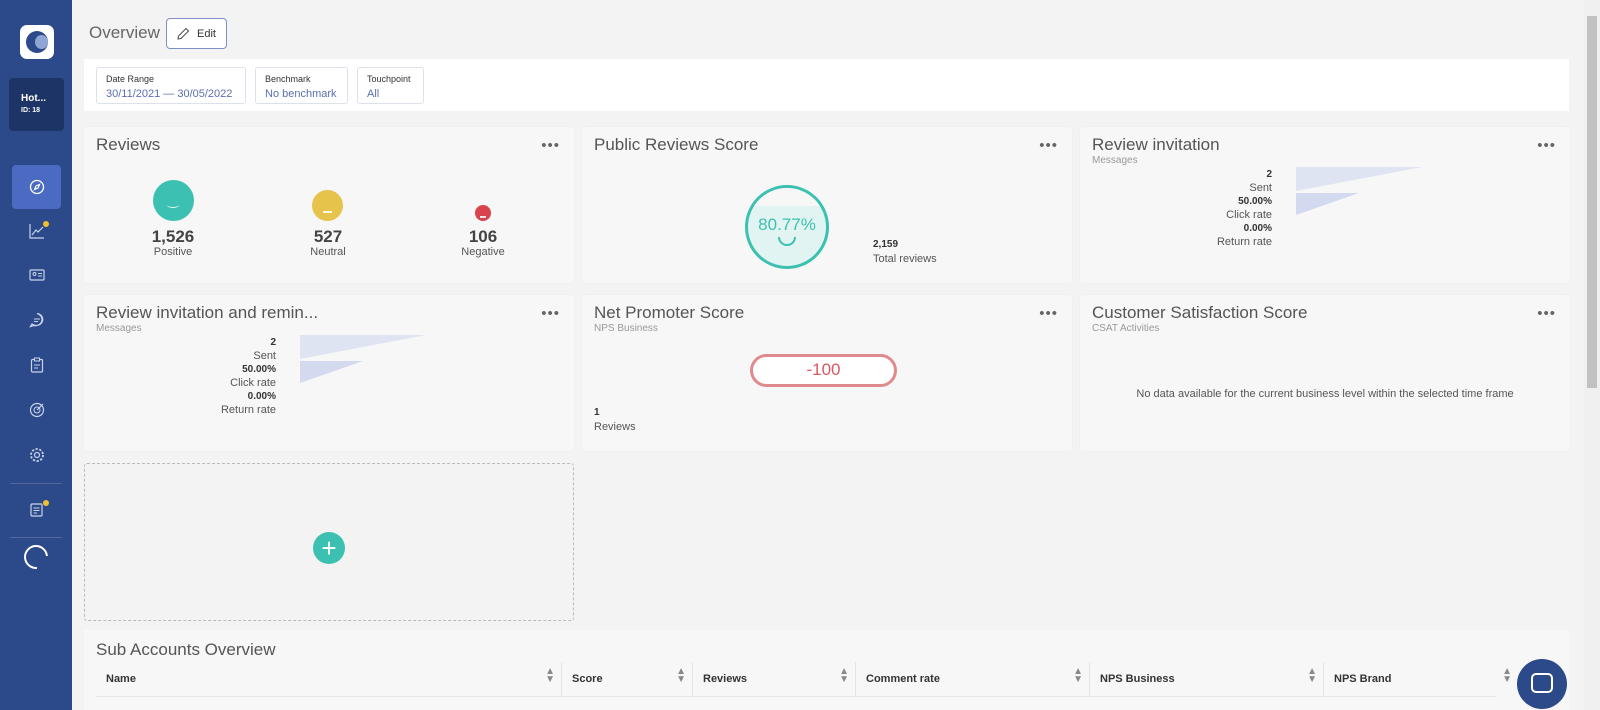 This screenshot has height=710, width=1600. Describe the element at coordinates (128, 144) in the screenshot. I see `card-title: Reviews` at that location.